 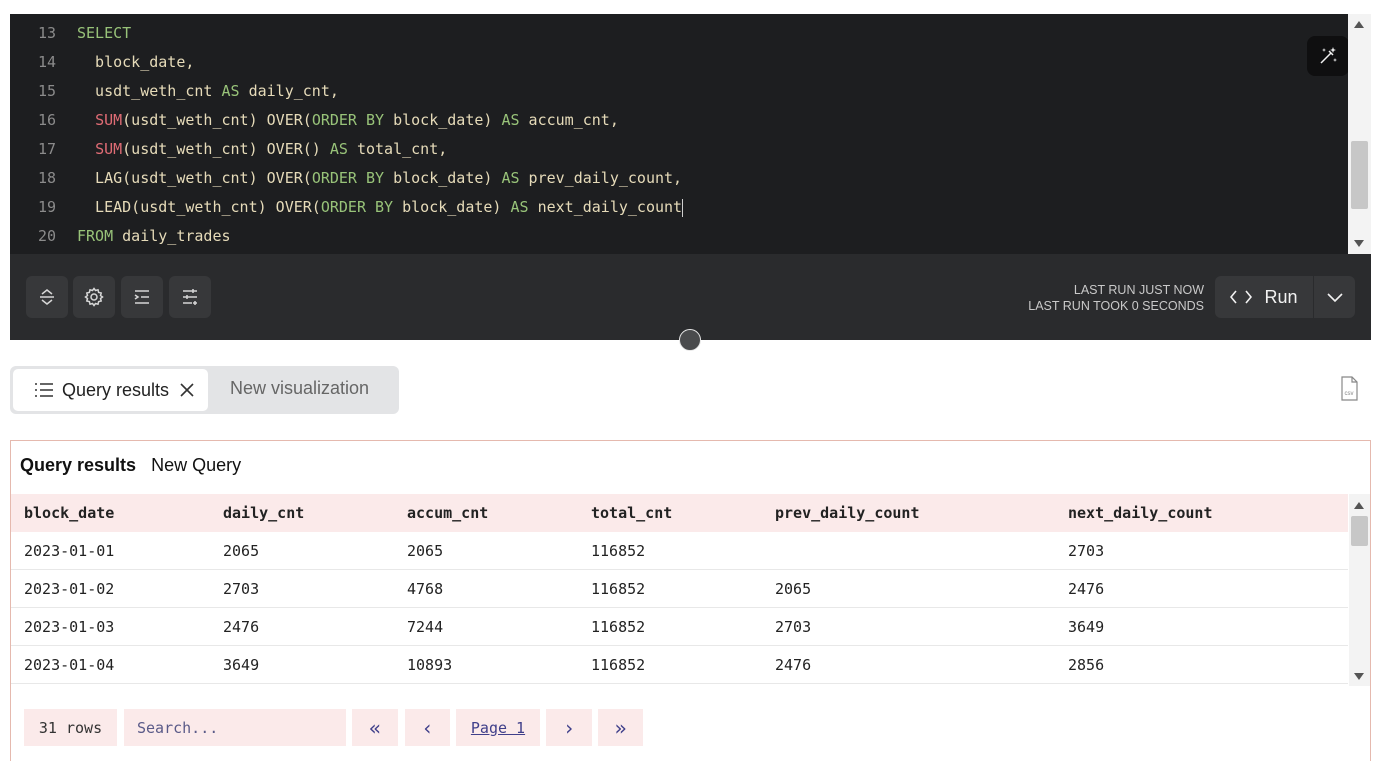 What do you see at coordinates (1359, 134) in the screenshot?
I see `editor-scrollbar` at bounding box center [1359, 134].